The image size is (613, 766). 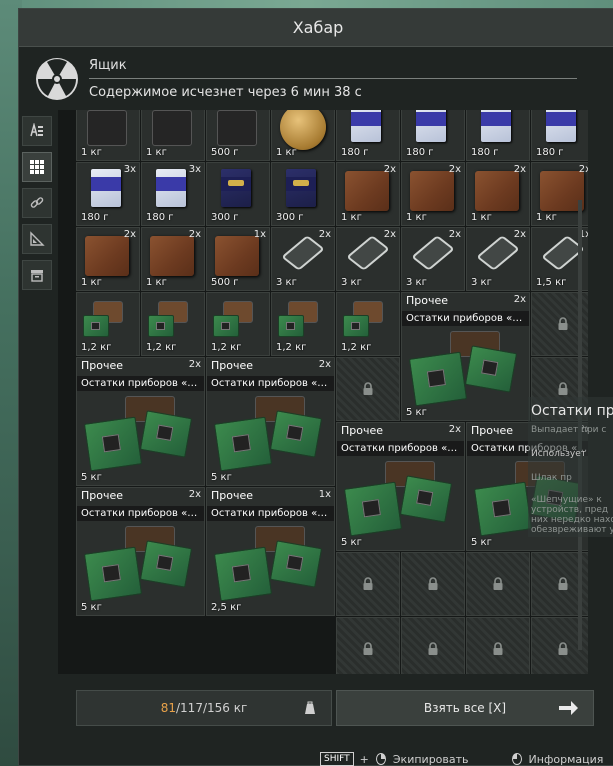 I want to click on tooltip-line: них нередко нахо, so click(x=572, y=520).